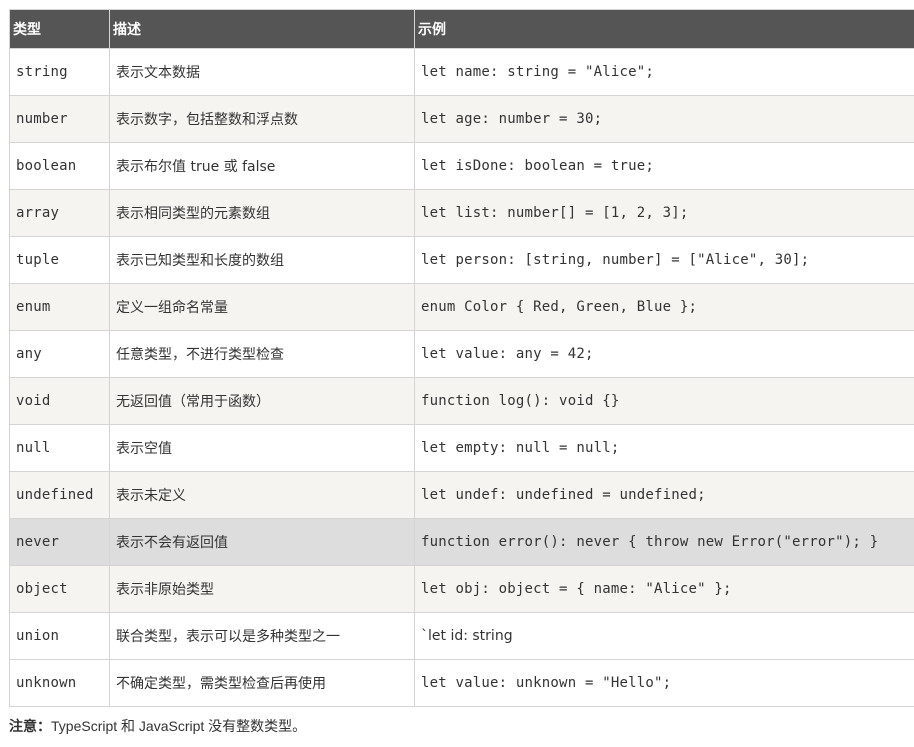 Image resolution: width=914 pixels, height=747 pixels. I want to click on description-cell: 表示已知类型和长度的数组, so click(262, 260).